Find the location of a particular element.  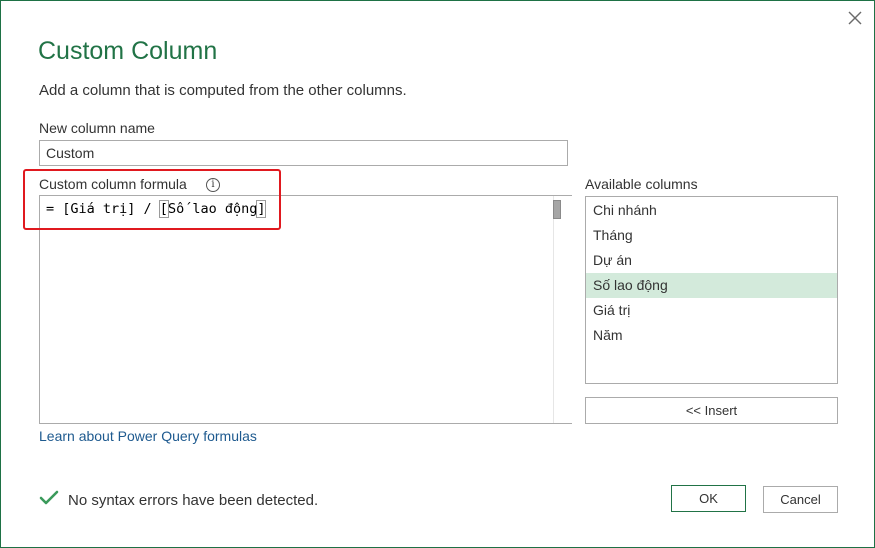

new-column-name-input is located at coordinates (303, 153).